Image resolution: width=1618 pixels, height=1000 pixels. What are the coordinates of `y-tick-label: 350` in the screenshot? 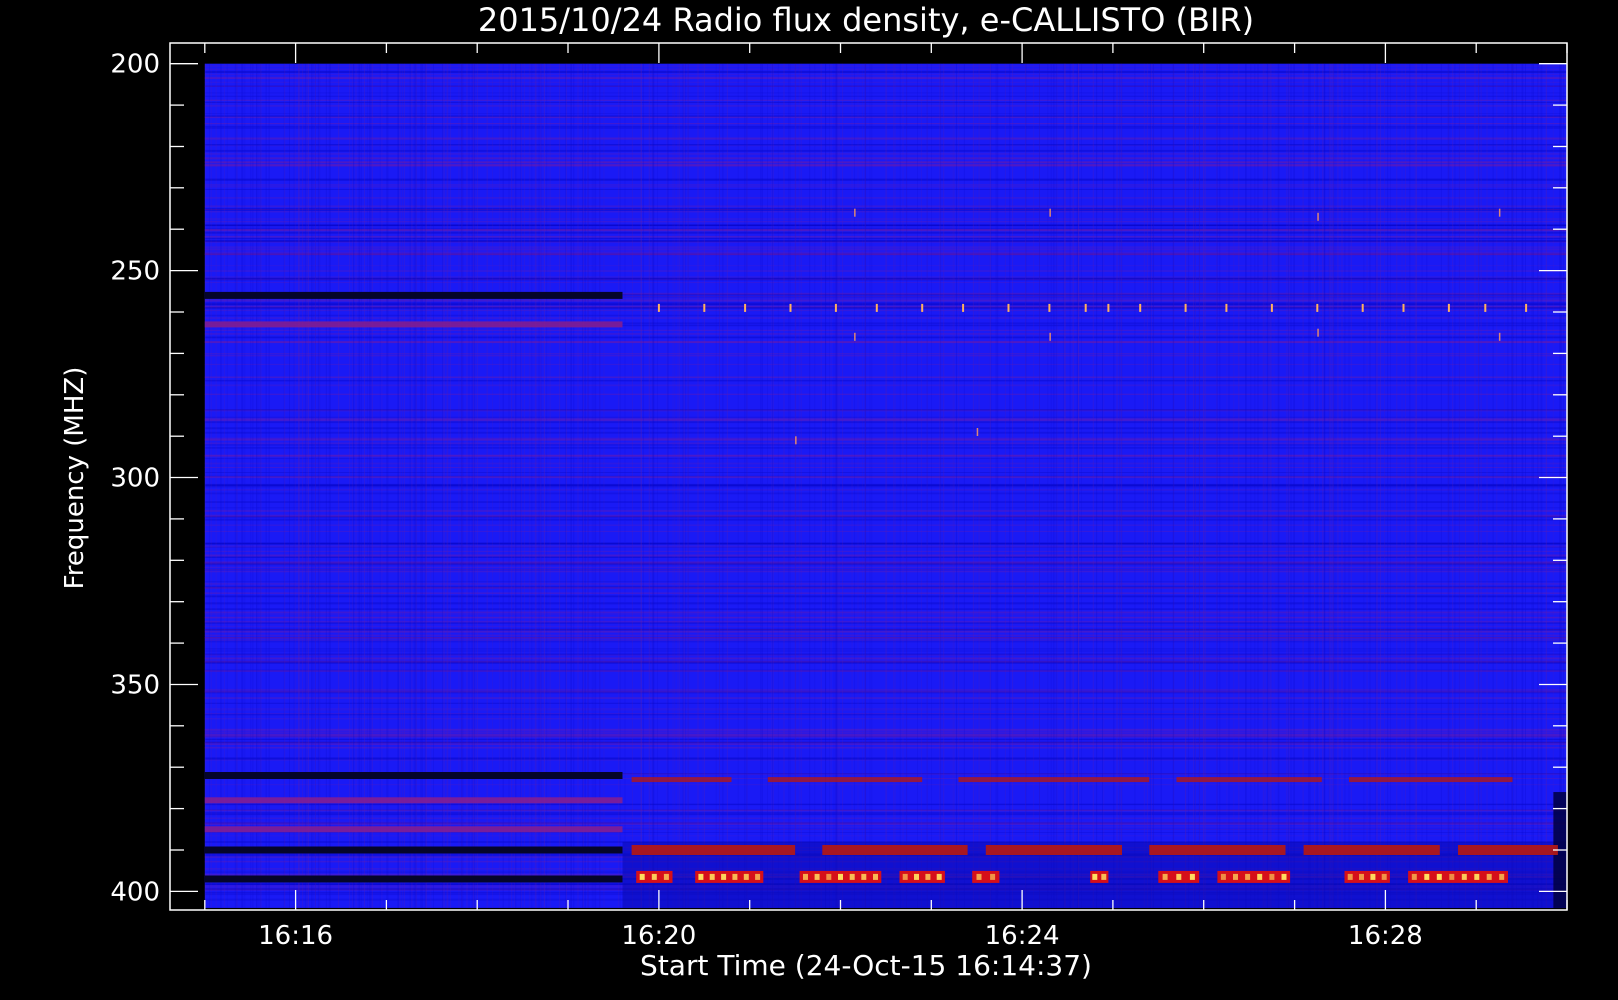 It's located at (135, 686).